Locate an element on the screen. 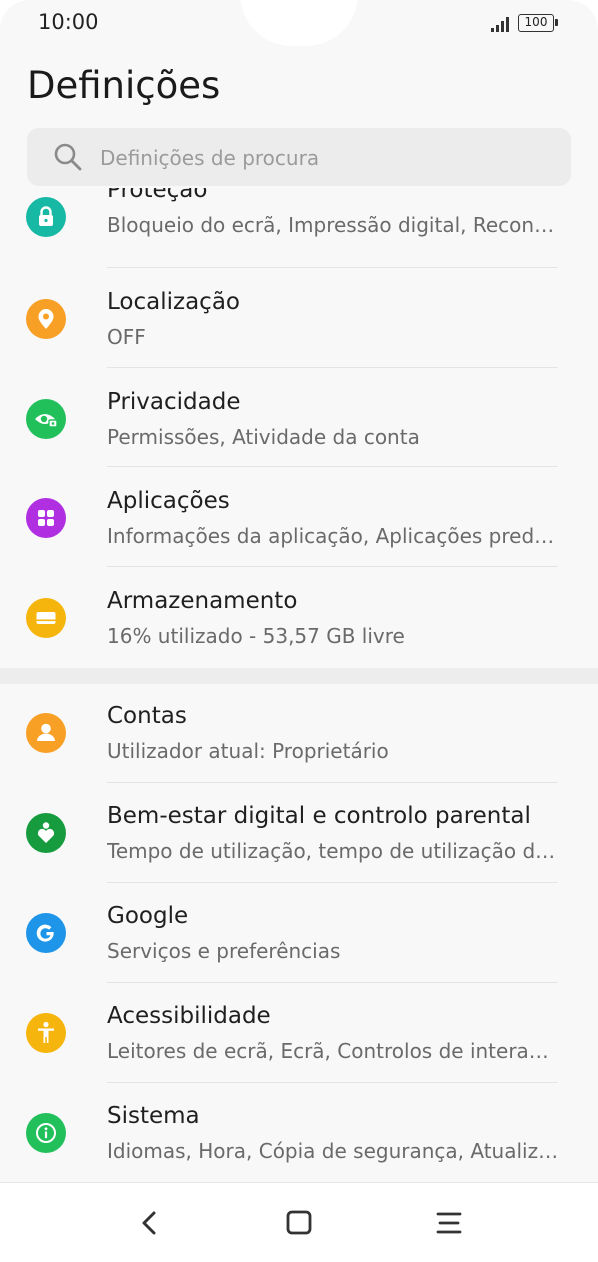 This screenshot has width=598, height=1262. settings-item-title: Privacidade is located at coordinates (174, 402).